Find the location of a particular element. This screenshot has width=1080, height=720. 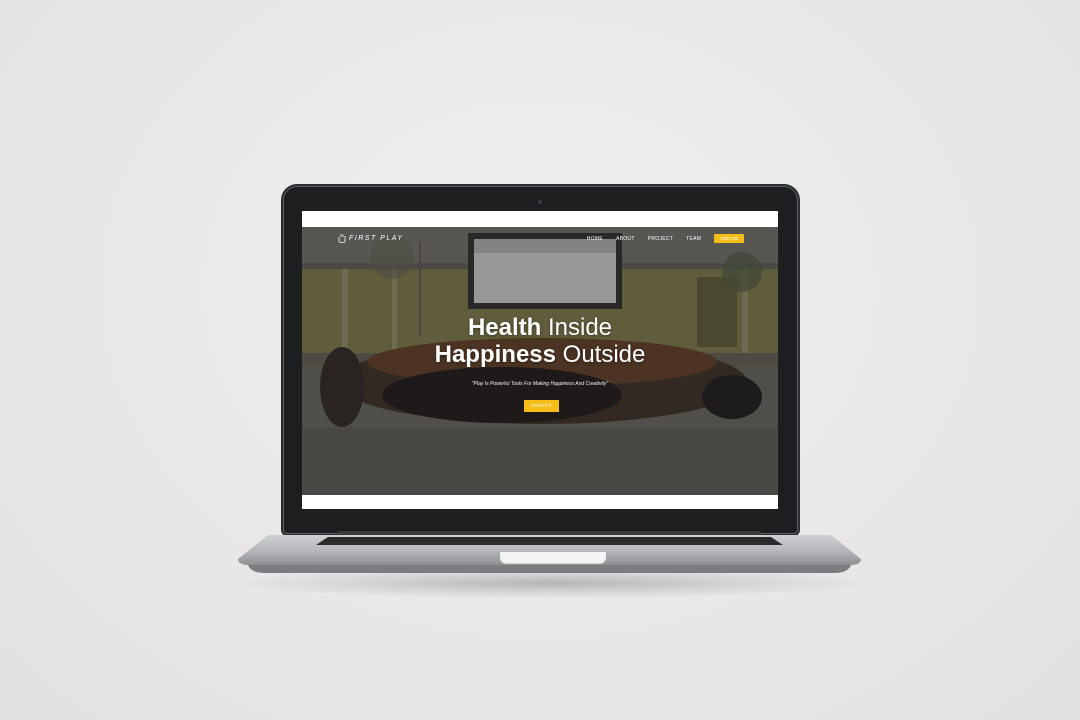

hero-headline-line2: Happiness Outside is located at coordinates (540, 355).